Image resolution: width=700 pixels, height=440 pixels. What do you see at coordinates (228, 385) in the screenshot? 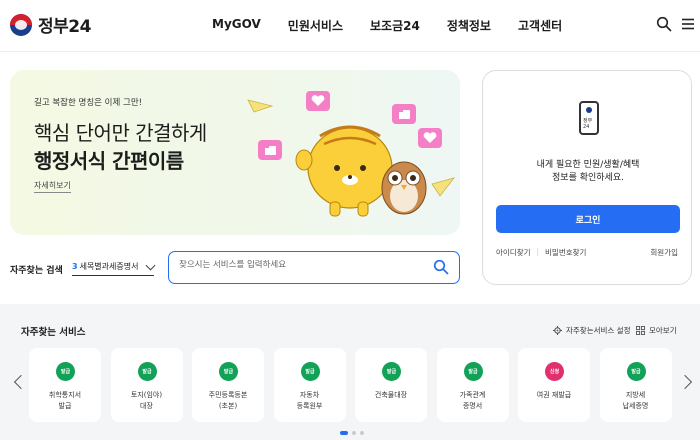
I see `service-card-resident-register: 발급 주민등록등본 (초본)` at bounding box center [228, 385].